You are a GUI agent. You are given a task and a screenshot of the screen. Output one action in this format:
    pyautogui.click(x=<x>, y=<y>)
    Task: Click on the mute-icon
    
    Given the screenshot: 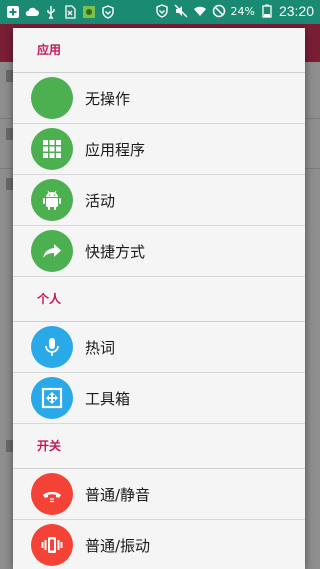 What is the action you would take?
    pyautogui.click(x=181, y=11)
    